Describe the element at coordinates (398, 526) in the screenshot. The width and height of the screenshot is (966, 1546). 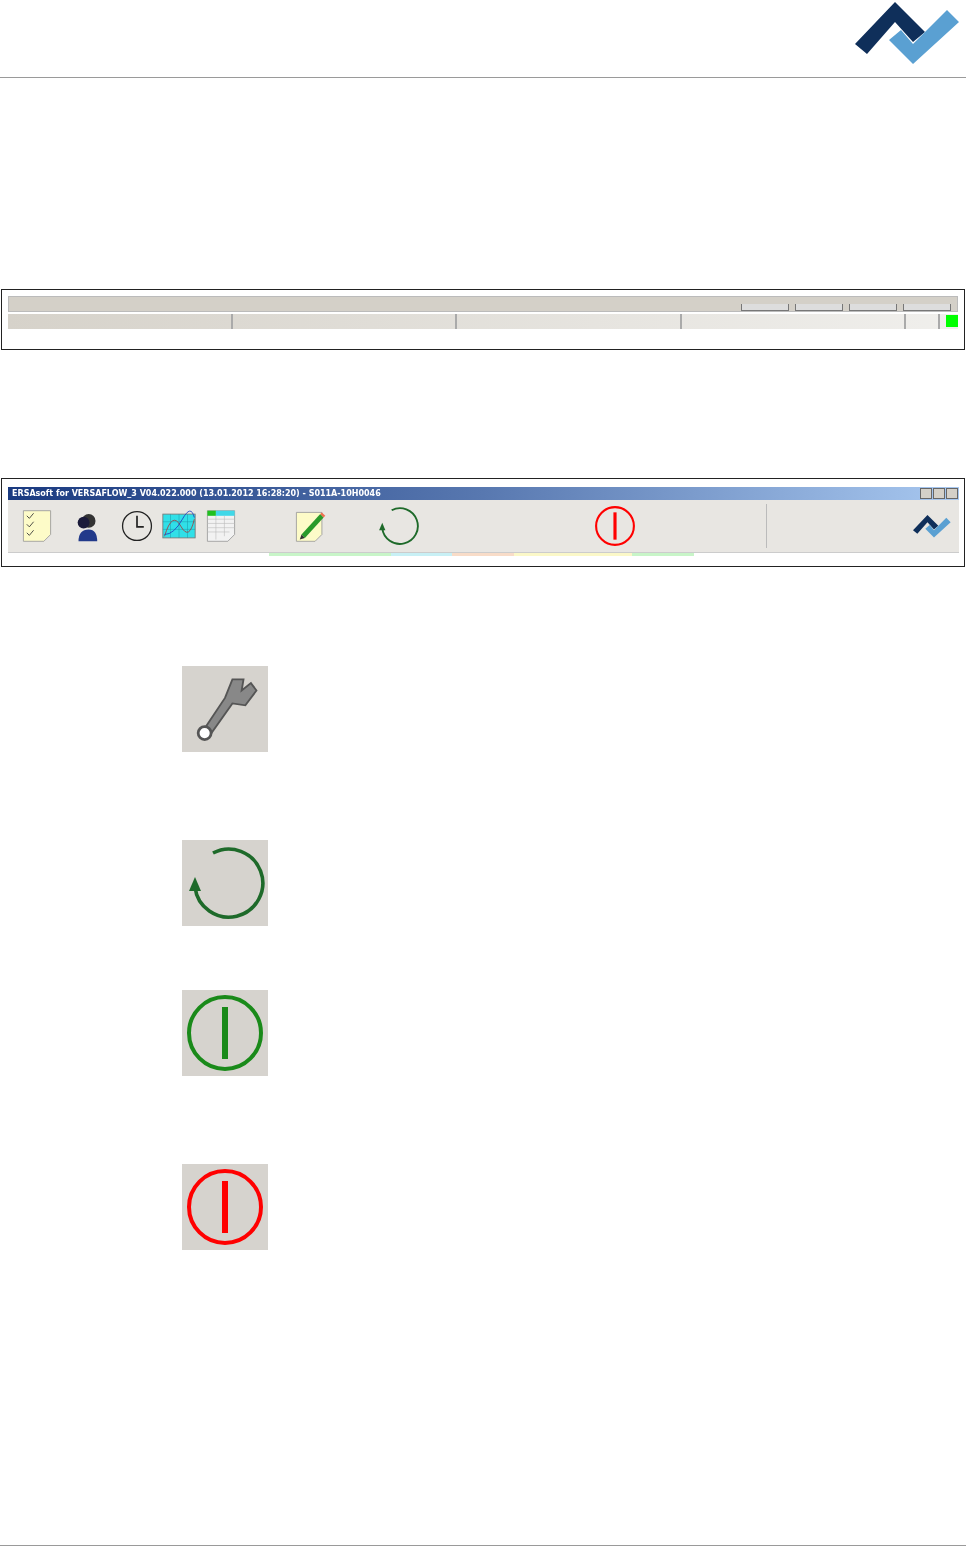
I see `refresh-icon` at that location.